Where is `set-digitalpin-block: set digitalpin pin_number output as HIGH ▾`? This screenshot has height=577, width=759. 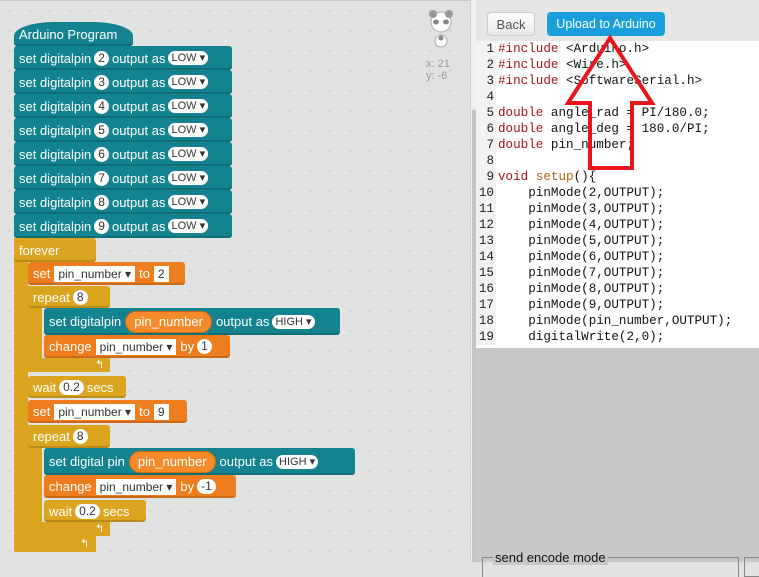
set-digitalpin-block: set digitalpin pin_number output as HIGH ▾ is located at coordinates (192, 321).